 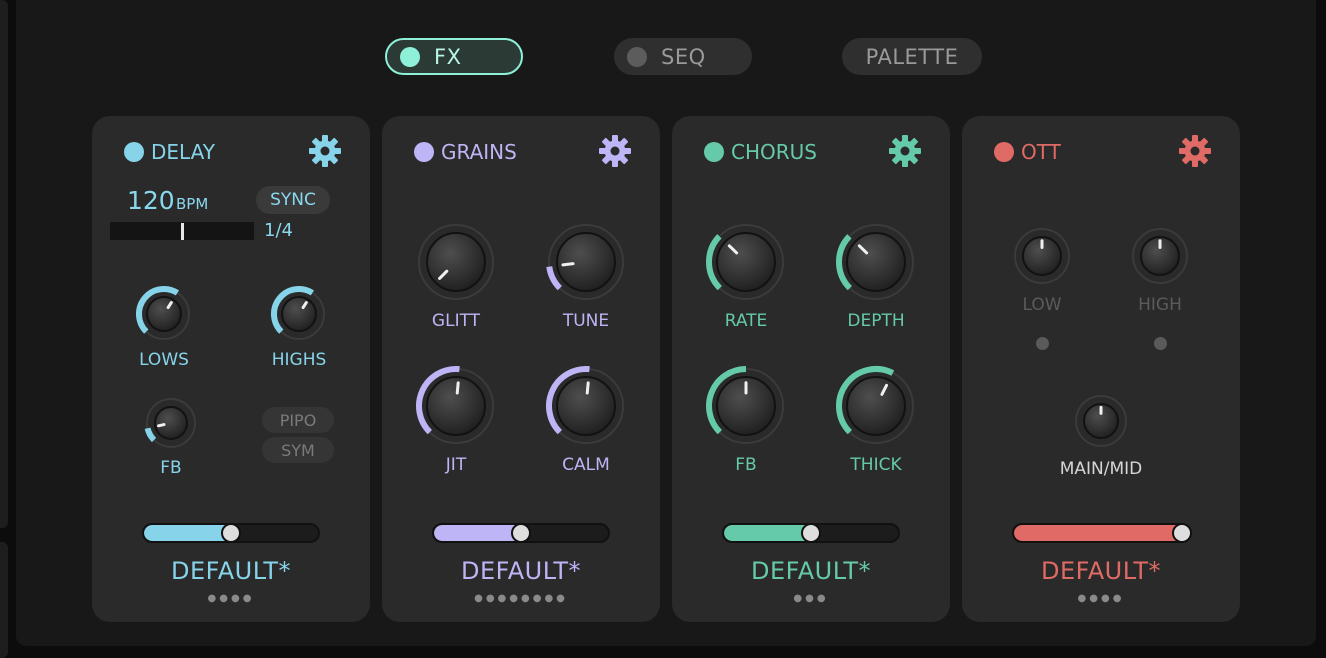 I want to click on chorus-thick-knob, so click(x=876, y=406).